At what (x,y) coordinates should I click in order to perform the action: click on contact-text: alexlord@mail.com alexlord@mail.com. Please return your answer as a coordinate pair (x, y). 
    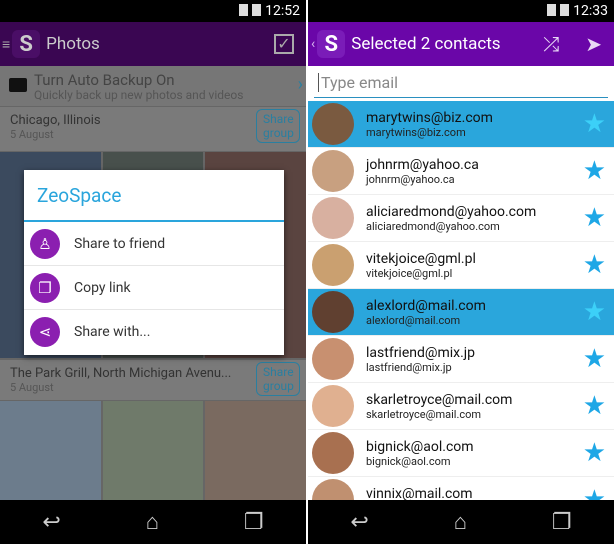
    Looking at the image, I should click on (474, 312).